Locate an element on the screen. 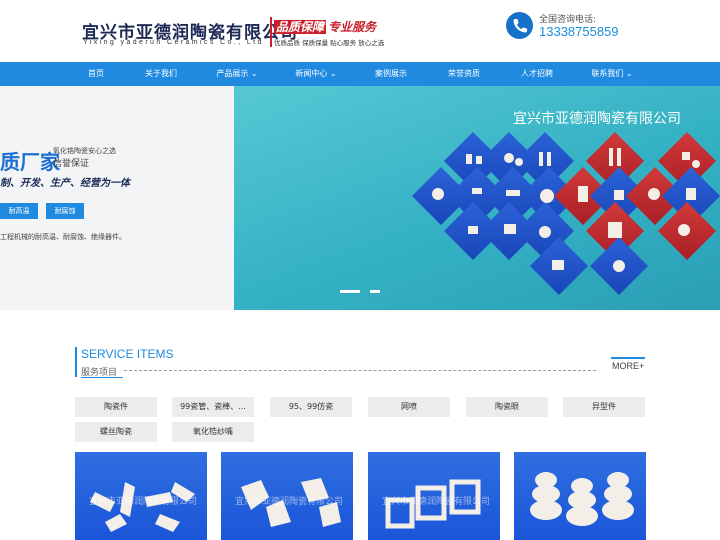  category-screw-ceramic: 螺丝陶瓷 is located at coordinates (116, 432).